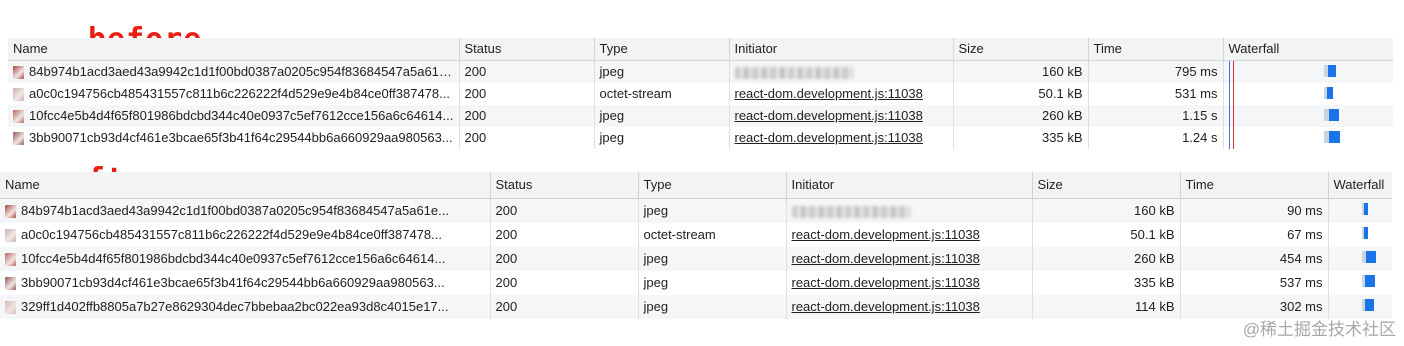  Describe the element at coordinates (1105, 306) in the screenshot. I see `size-cell: 114 kB` at that location.